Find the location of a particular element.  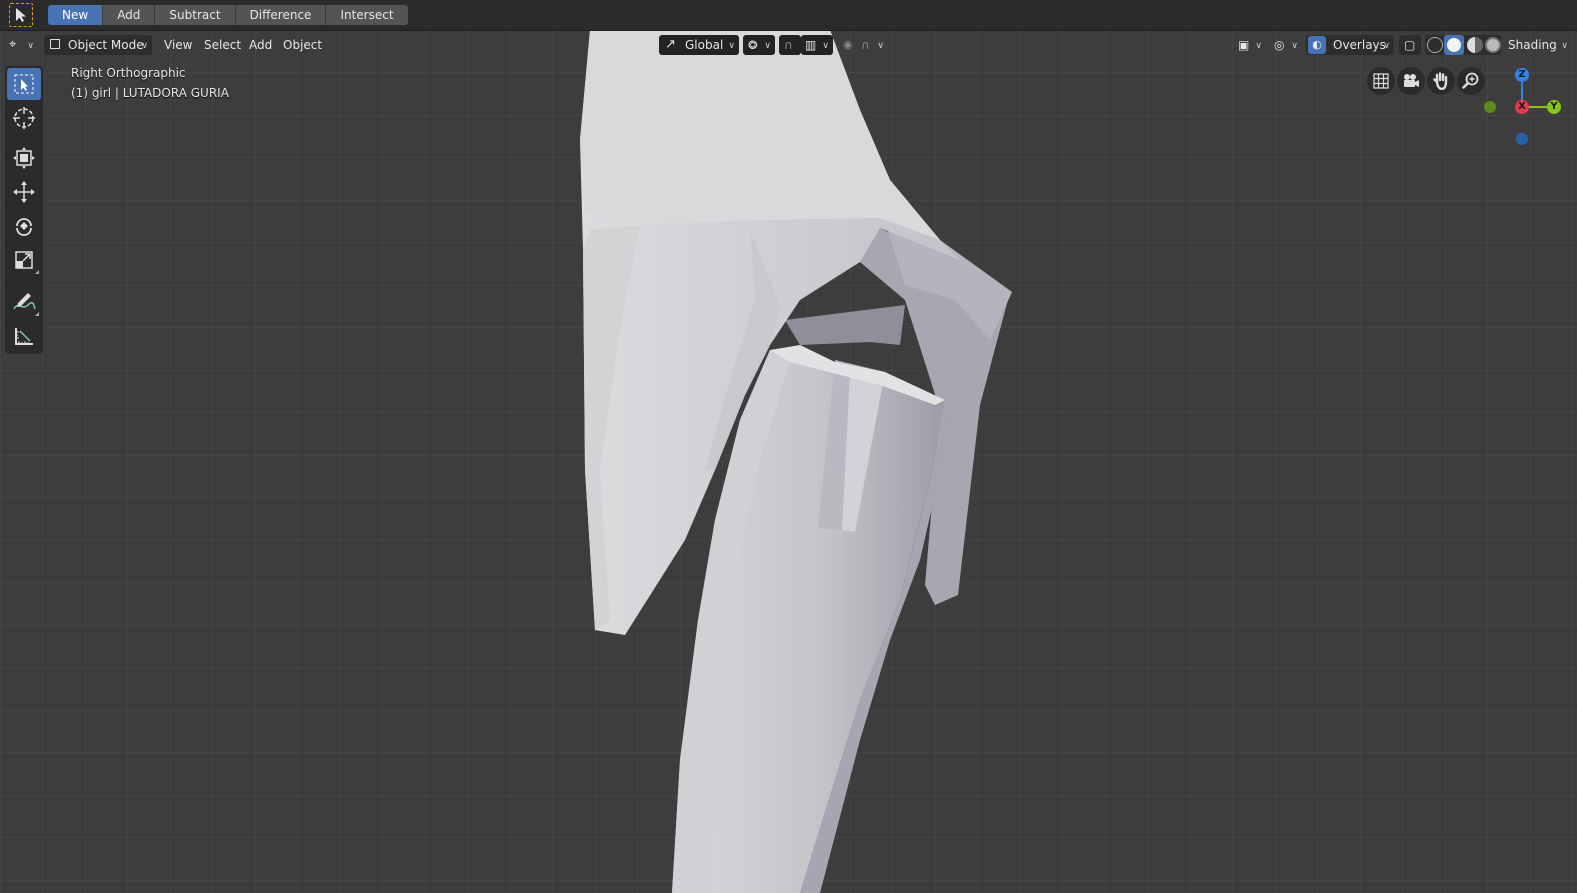

solid-sphere-icon is located at coordinates (1454, 45).